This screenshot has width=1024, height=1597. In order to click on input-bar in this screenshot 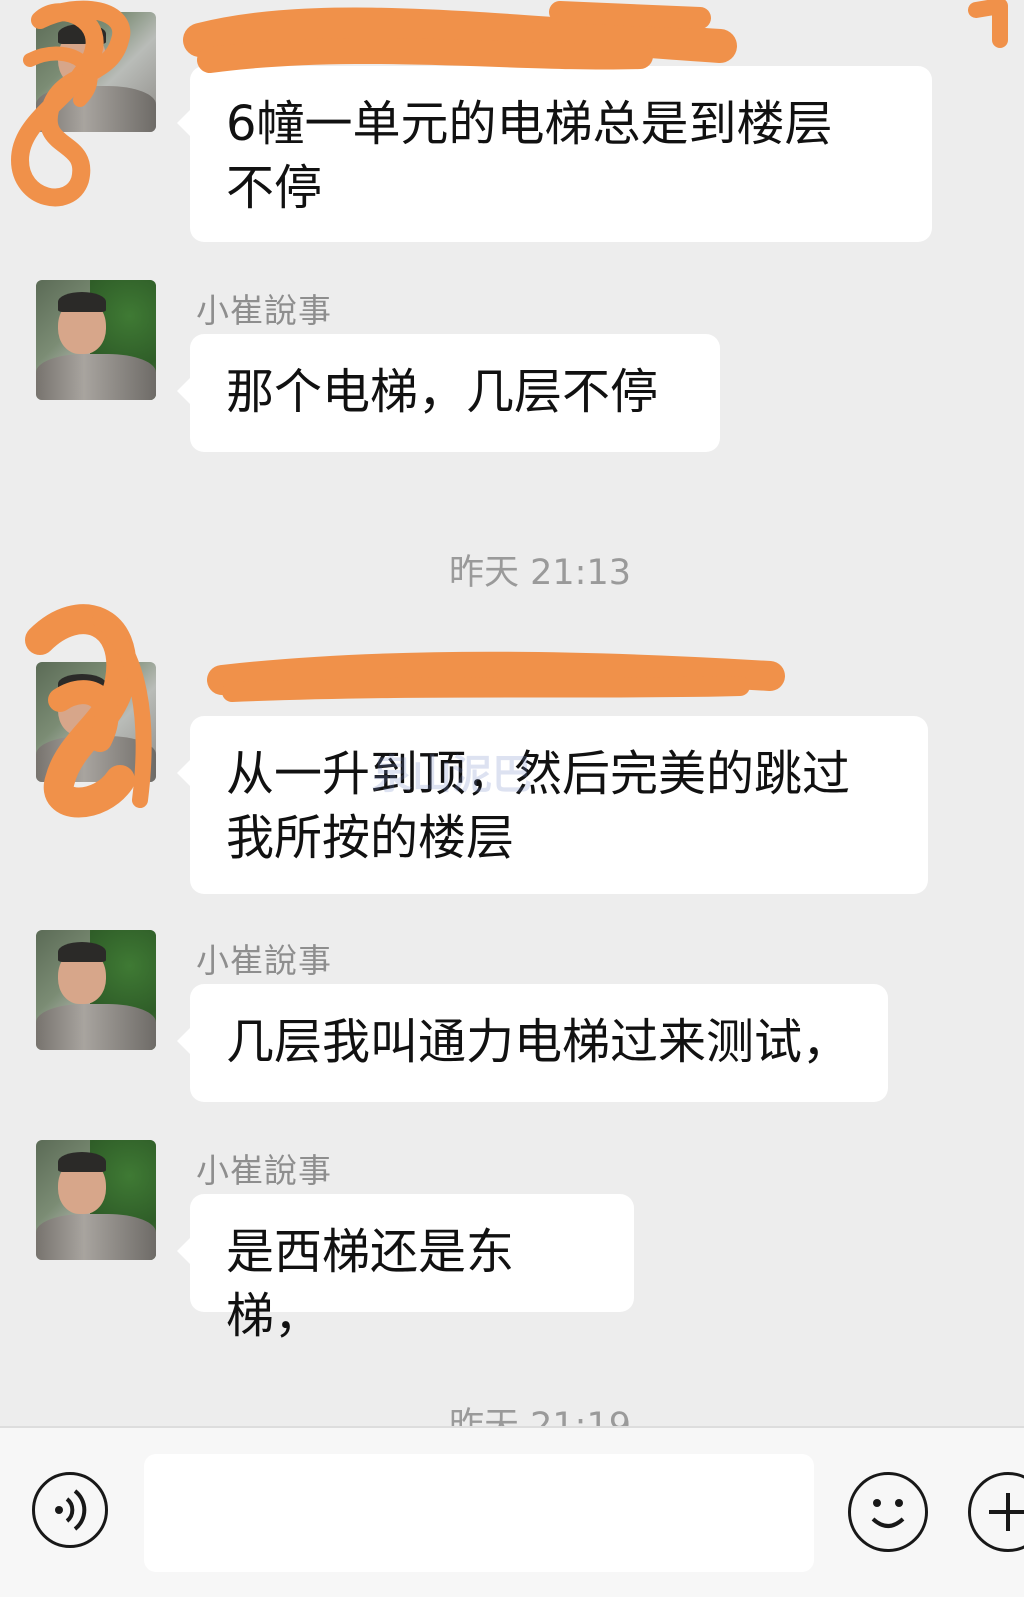, I will do `click(512, 1511)`.